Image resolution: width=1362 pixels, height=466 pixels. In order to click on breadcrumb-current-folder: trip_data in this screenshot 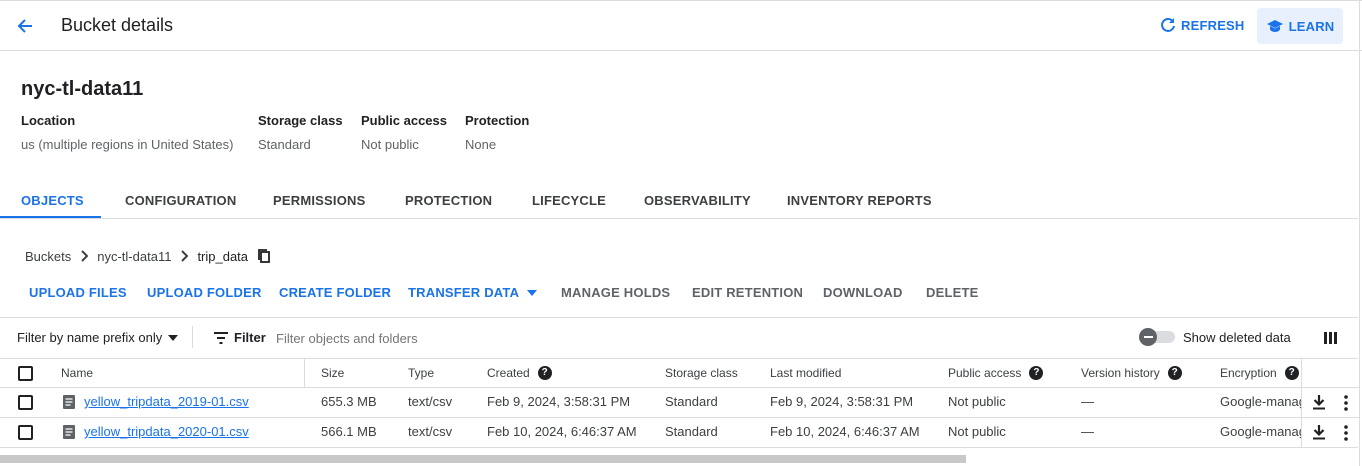, I will do `click(223, 256)`.